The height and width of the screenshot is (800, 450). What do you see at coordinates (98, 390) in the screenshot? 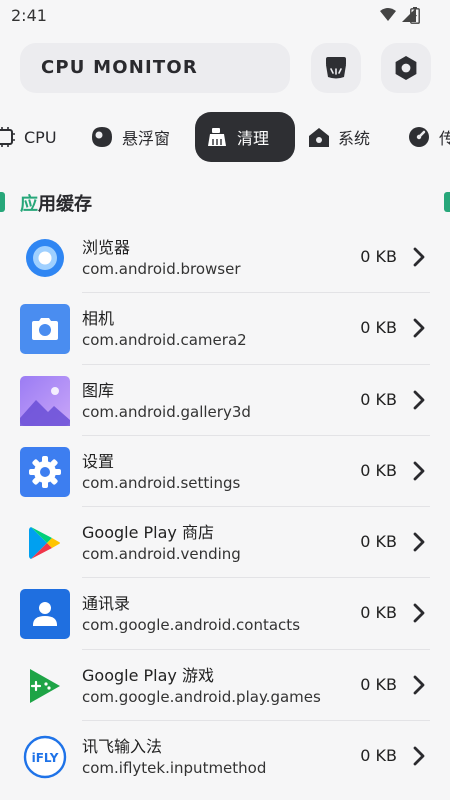
I see `app-name: 图库` at bounding box center [98, 390].